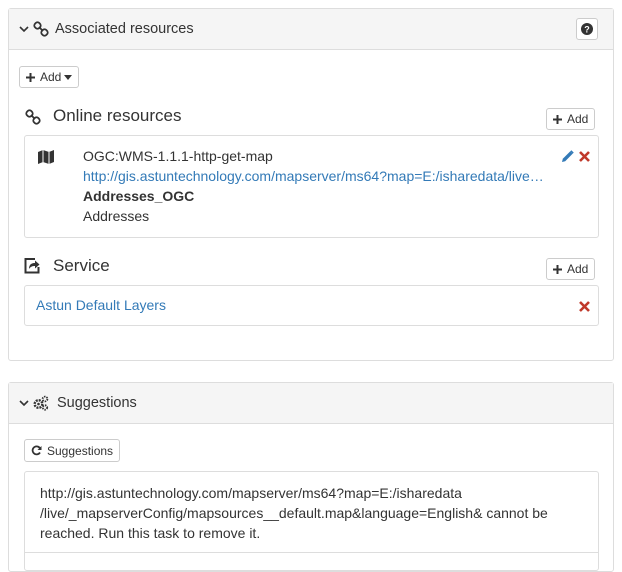 This screenshot has width=622, height=572. What do you see at coordinates (139, 196) in the screenshot?
I see `online-resource-name: Addresses_OGC` at bounding box center [139, 196].